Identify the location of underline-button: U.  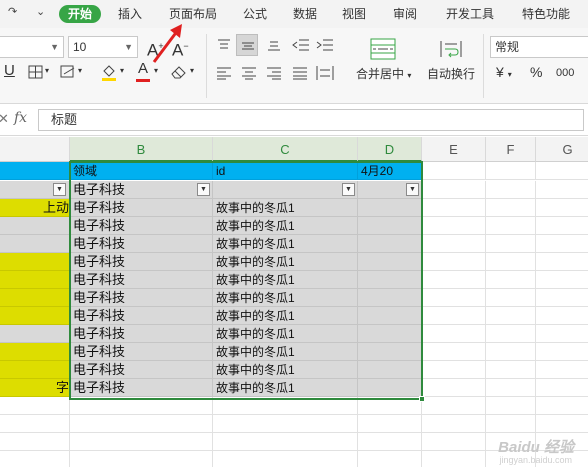
(9, 71).